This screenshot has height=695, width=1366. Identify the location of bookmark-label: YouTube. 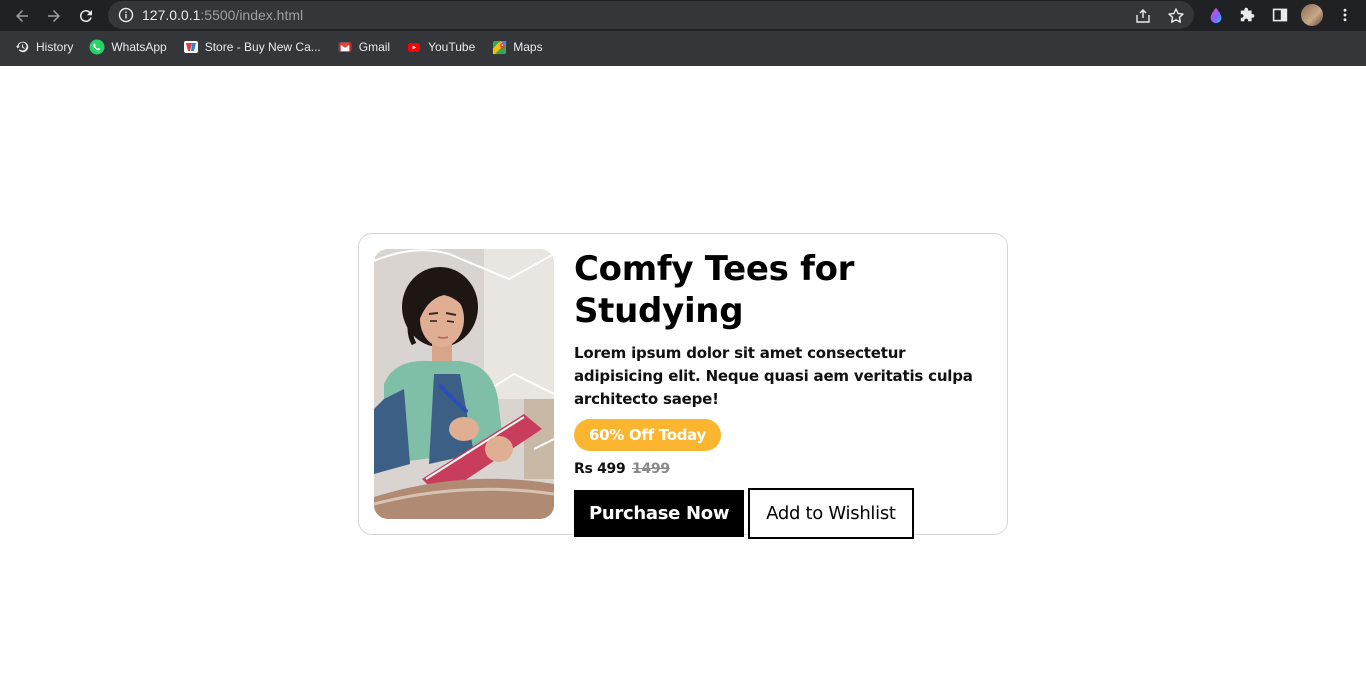
(452, 47).